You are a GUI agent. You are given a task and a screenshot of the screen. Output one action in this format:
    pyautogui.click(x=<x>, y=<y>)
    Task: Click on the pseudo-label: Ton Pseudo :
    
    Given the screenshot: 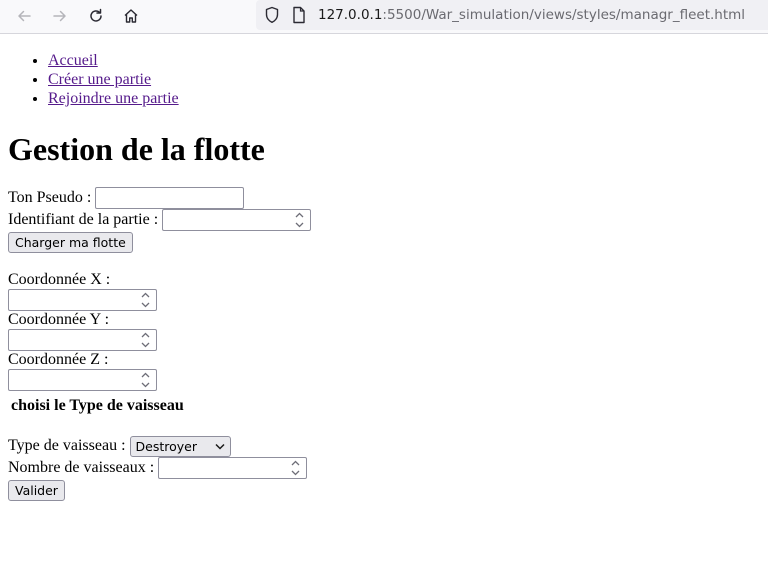 What is the action you would take?
    pyautogui.click(x=50, y=197)
    